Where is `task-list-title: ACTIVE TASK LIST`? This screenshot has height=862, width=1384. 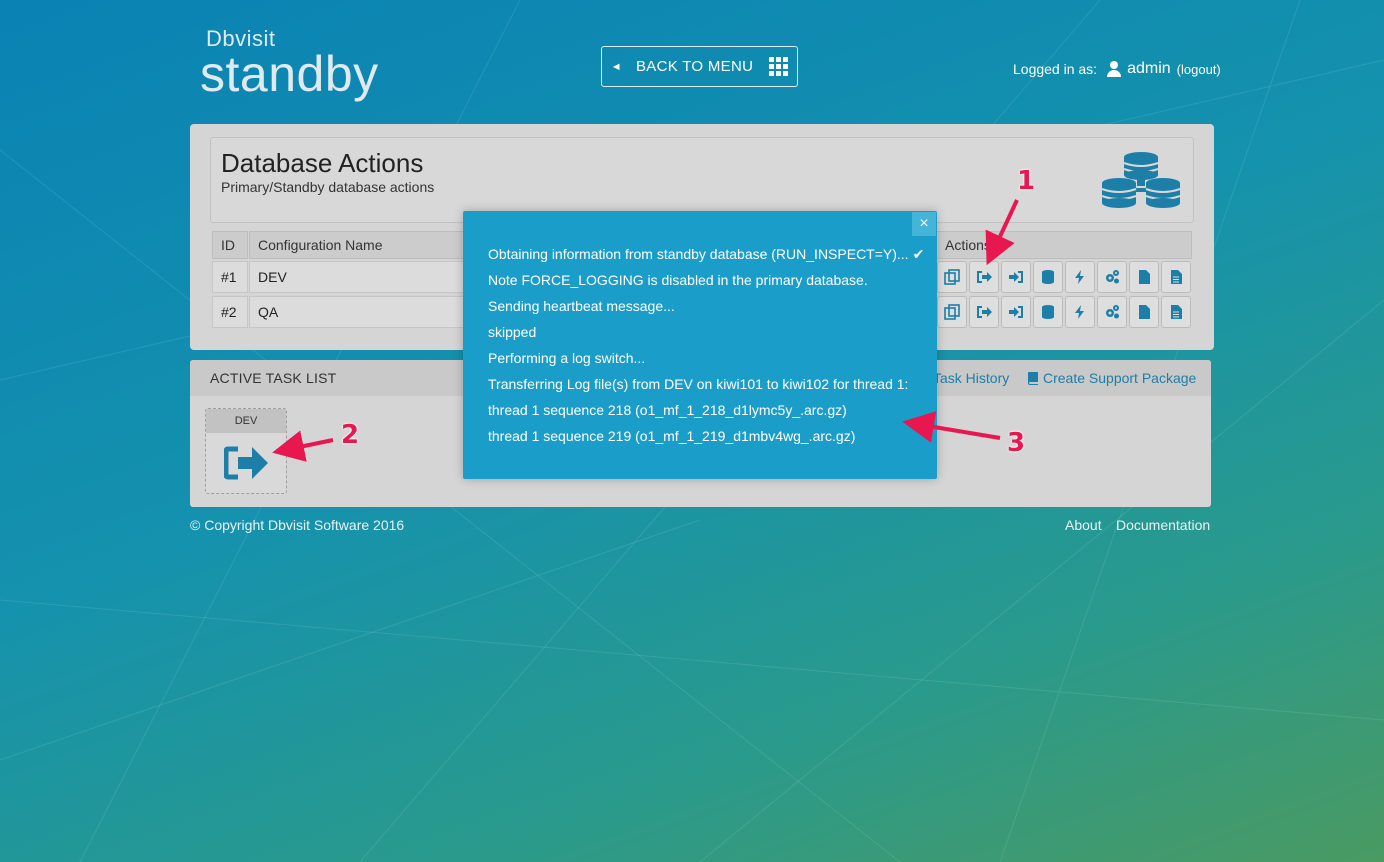 task-list-title: ACTIVE TASK LIST is located at coordinates (273, 378).